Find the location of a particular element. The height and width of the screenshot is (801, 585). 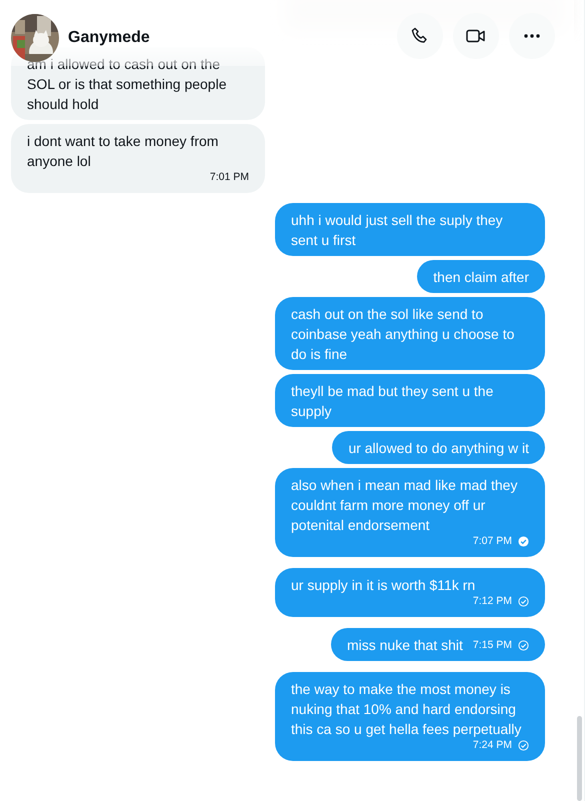

message-text: also when i mean mad like mad they couldnt farm more money off ur potenital endorsement is located at coordinates (404, 505).